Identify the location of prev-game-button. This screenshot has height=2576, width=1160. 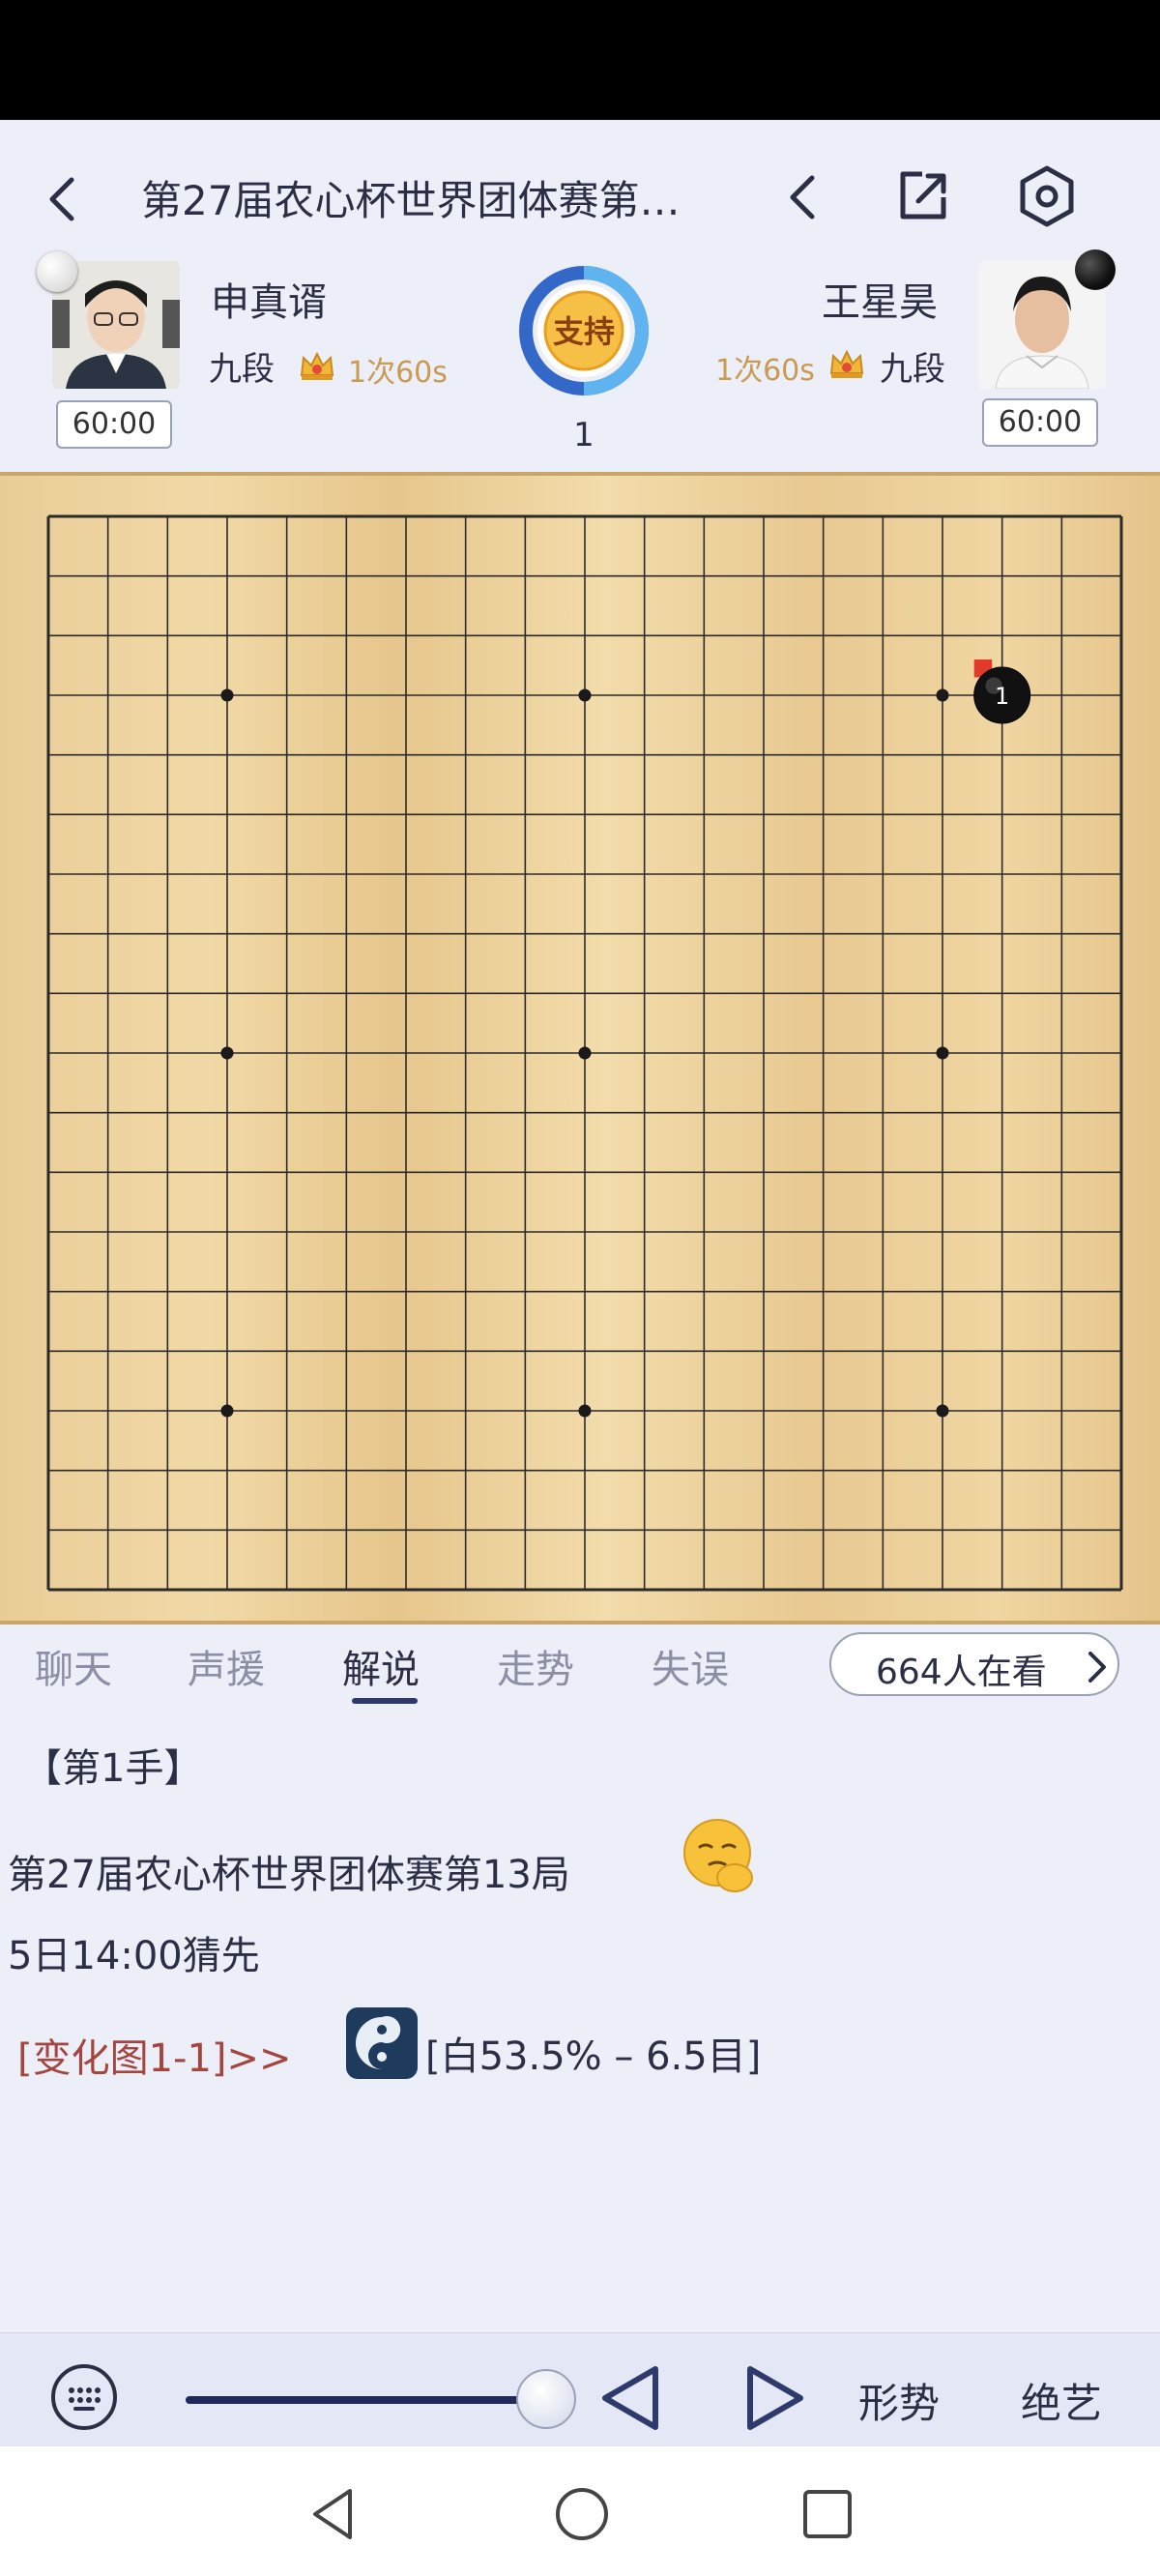
(804, 197).